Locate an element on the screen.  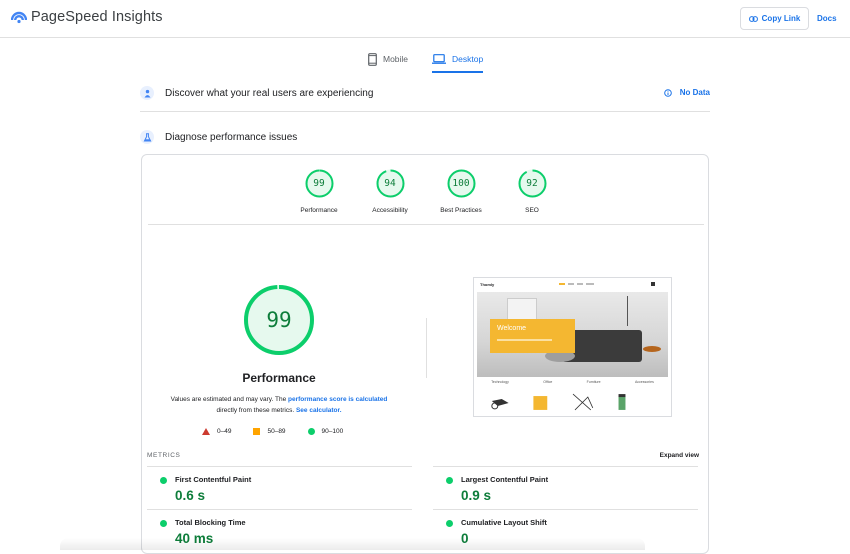
gauge-seo-score: 92 is located at coordinates (532, 183).